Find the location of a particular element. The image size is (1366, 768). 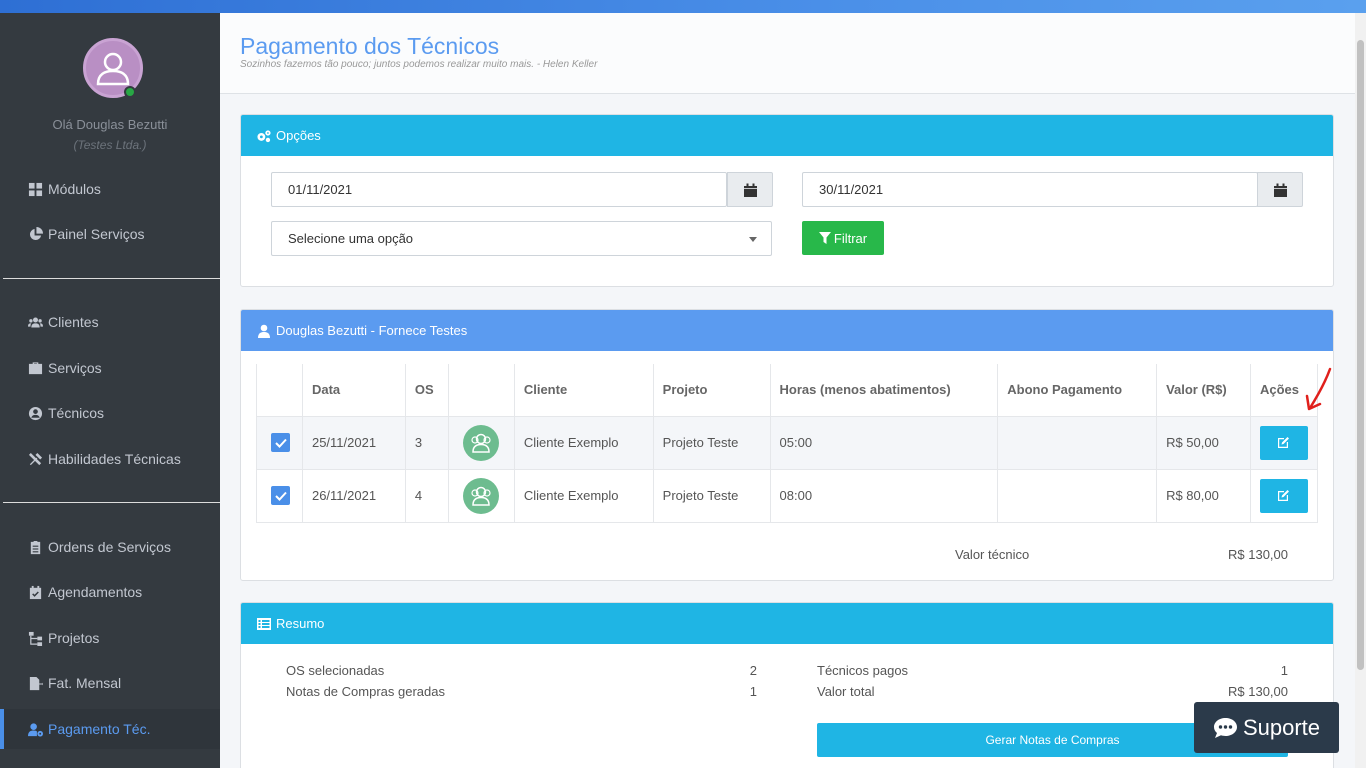

row-date: 26/11/2021 is located at coordinates (353, 496).